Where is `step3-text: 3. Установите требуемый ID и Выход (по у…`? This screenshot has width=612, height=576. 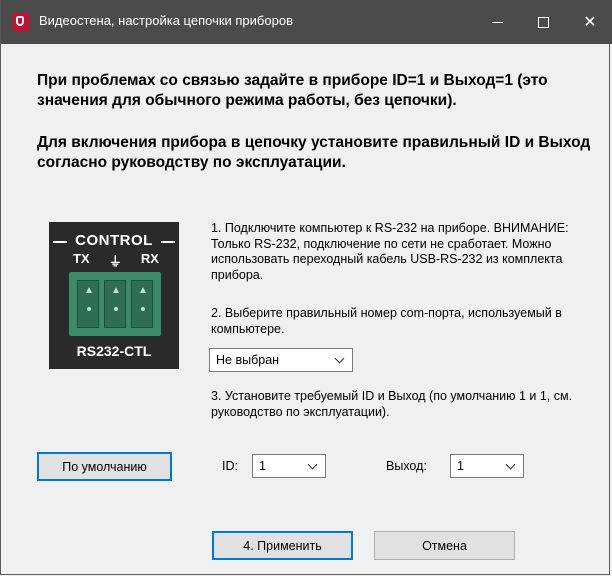 step3-text: 3. Установите требуемый ID и Выход (по у… is located at coordinates (392, 404).